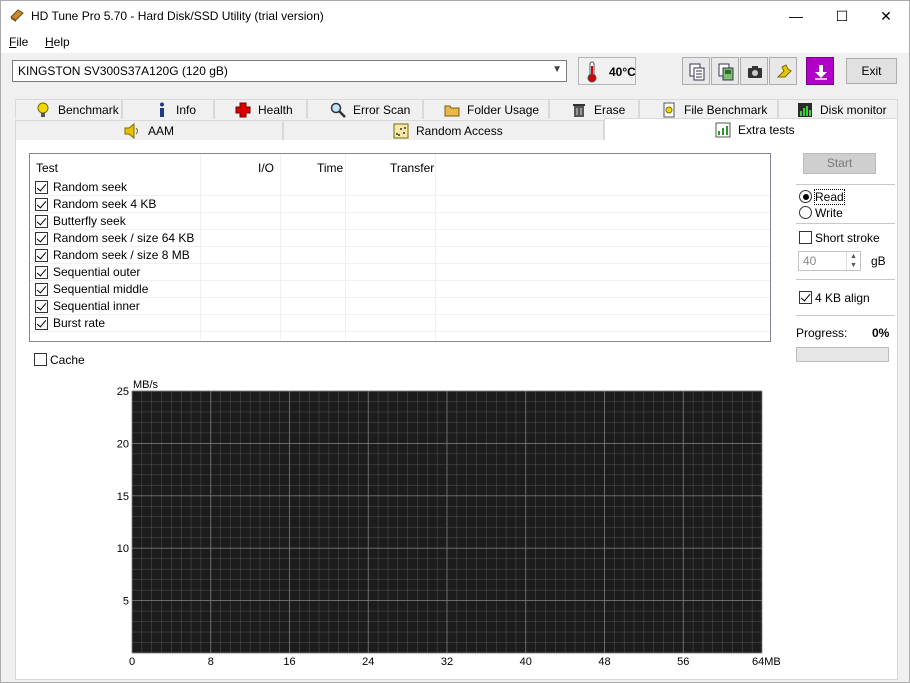  I want to click on table-row: Random seek, so click(400, 187).